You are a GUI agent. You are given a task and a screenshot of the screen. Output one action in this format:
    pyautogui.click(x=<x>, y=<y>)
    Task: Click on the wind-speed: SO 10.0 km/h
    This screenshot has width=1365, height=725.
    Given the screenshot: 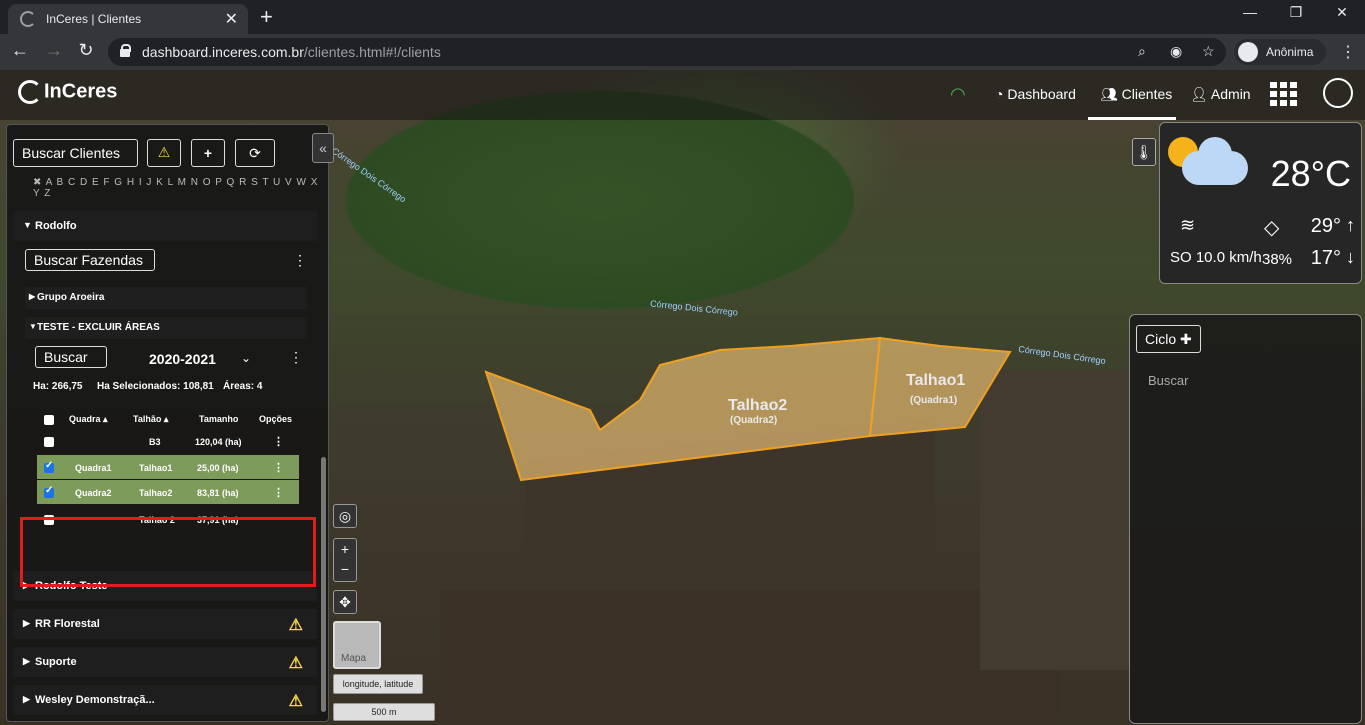 What is the action you would take?
    pyautogui.click(x=1216, y=257)
    